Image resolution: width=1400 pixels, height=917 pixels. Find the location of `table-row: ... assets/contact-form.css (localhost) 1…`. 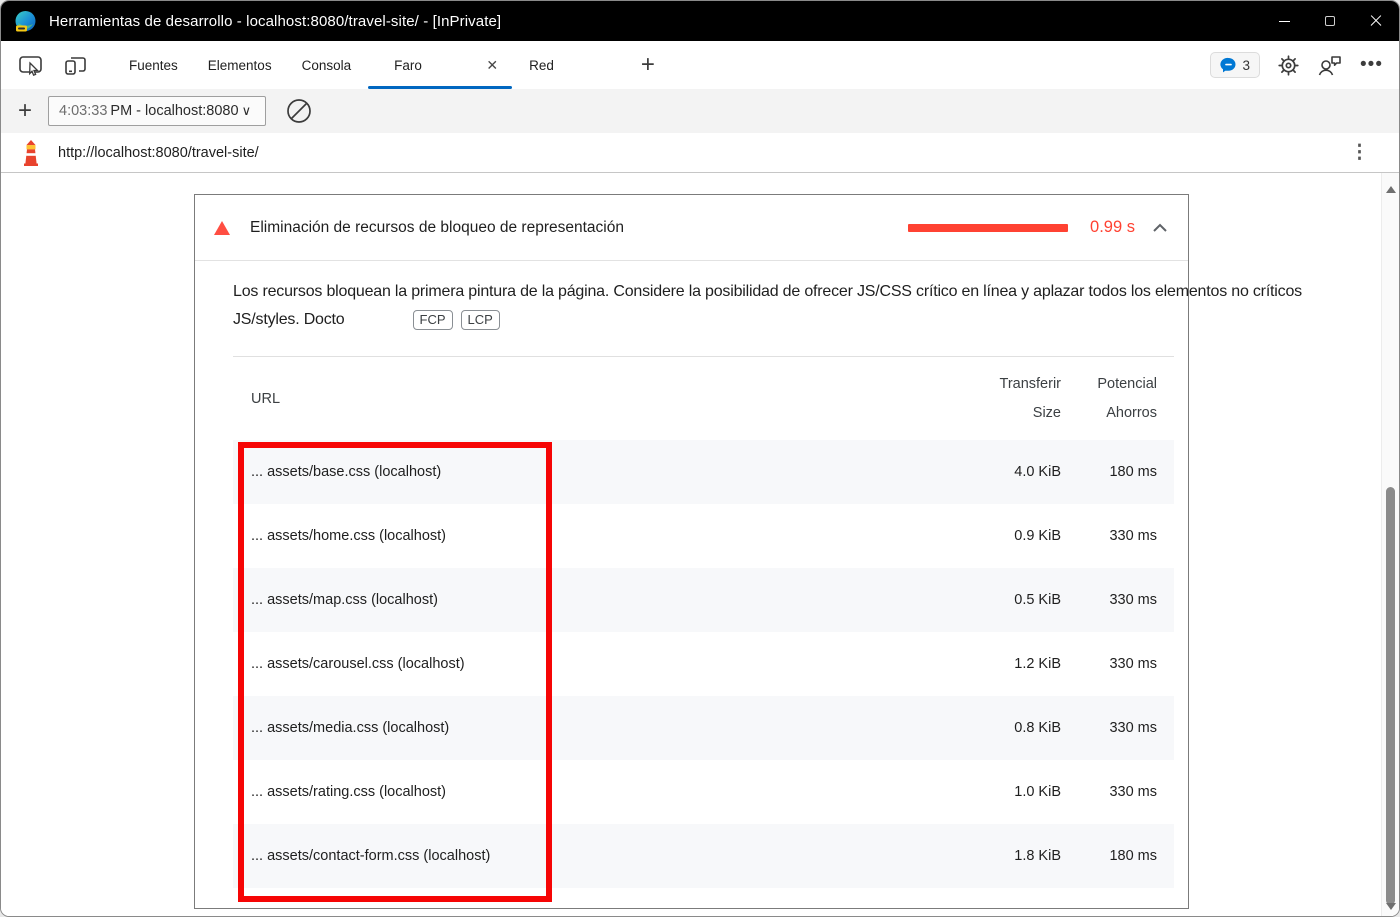

table-row: ... assets/contact-form.css (localhost) 1… is located at coordinates (703, 856).